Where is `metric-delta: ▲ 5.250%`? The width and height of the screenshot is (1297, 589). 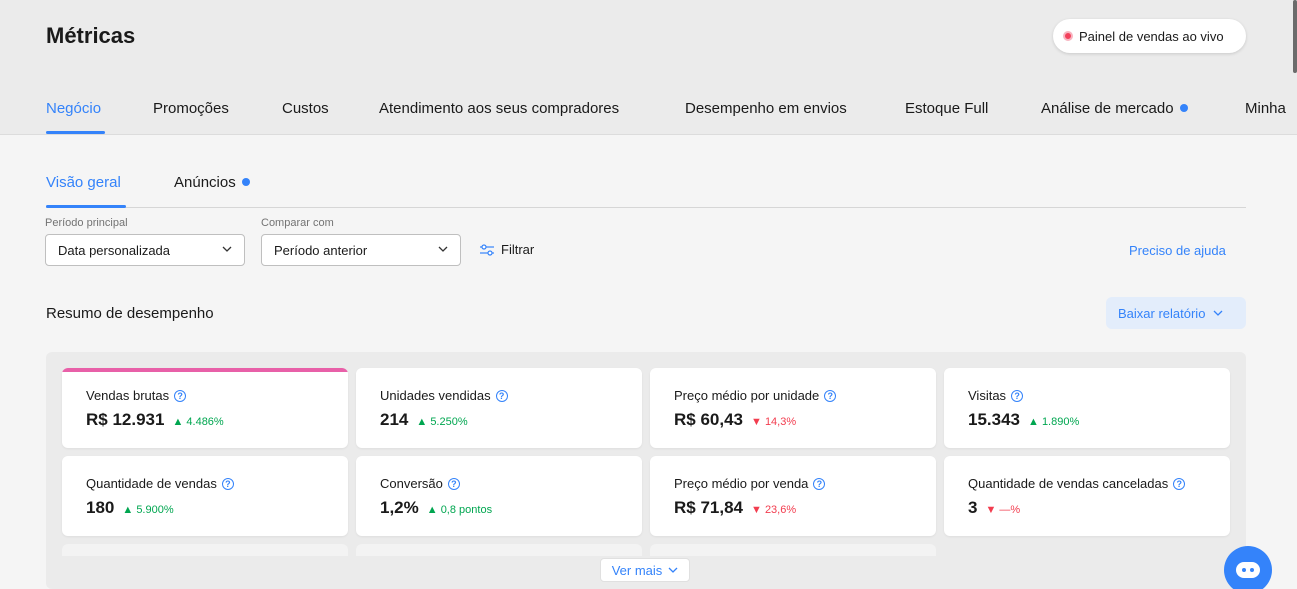
metric-delta: ▲ 5.250% is located at coordinates (442, 422).